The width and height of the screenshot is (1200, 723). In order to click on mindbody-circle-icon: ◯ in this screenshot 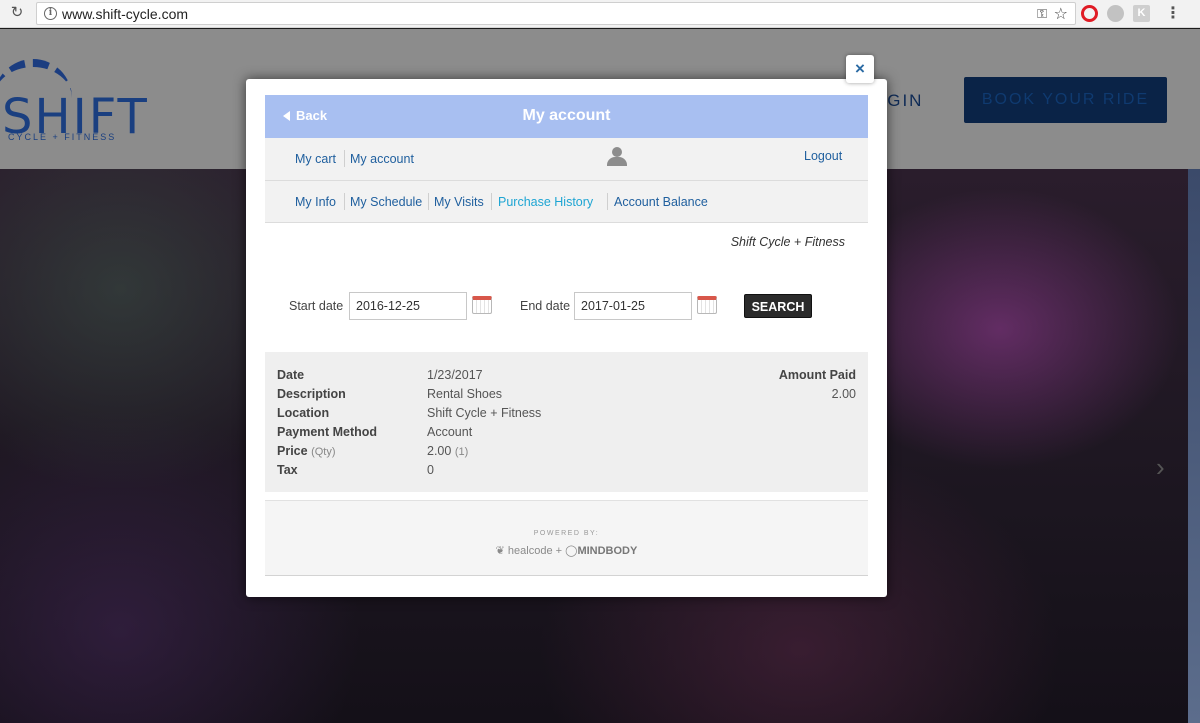, I will do `click(571, 551)`.